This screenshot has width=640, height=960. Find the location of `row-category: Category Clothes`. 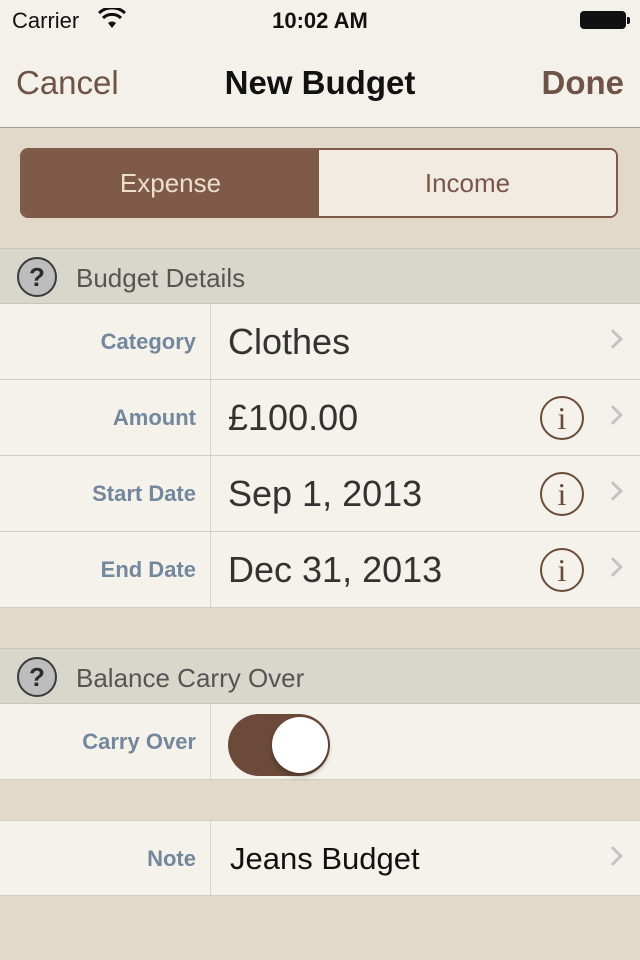

row-category: Category Clothes is located at coordinates (320, 342).